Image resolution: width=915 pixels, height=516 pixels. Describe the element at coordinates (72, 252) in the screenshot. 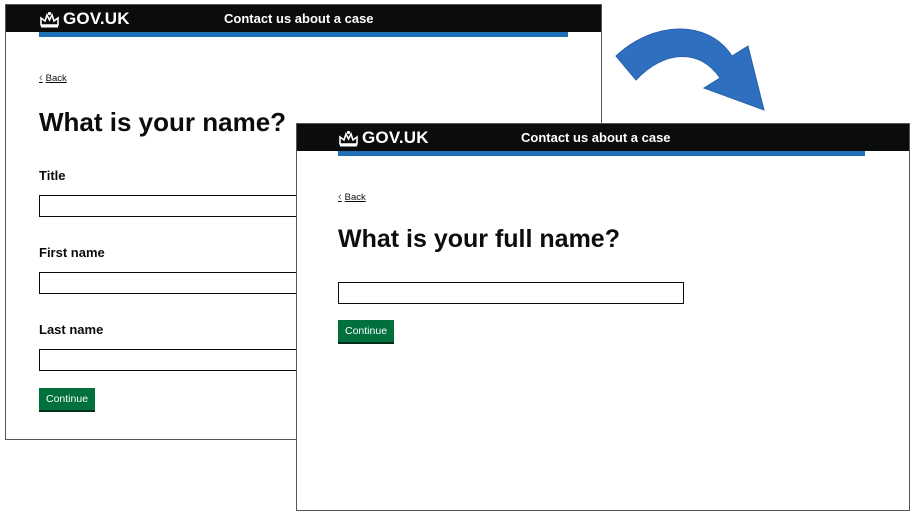

I see `first-name-label: First name` at that location.